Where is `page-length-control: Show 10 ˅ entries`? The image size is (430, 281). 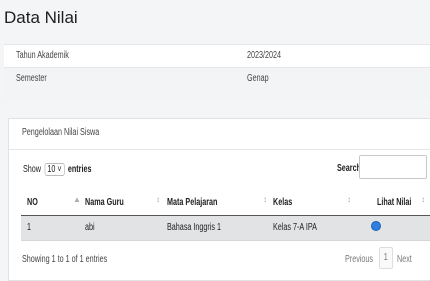
page-length-control: Show 10 ˅ entries is located at coordinates (70, 169).